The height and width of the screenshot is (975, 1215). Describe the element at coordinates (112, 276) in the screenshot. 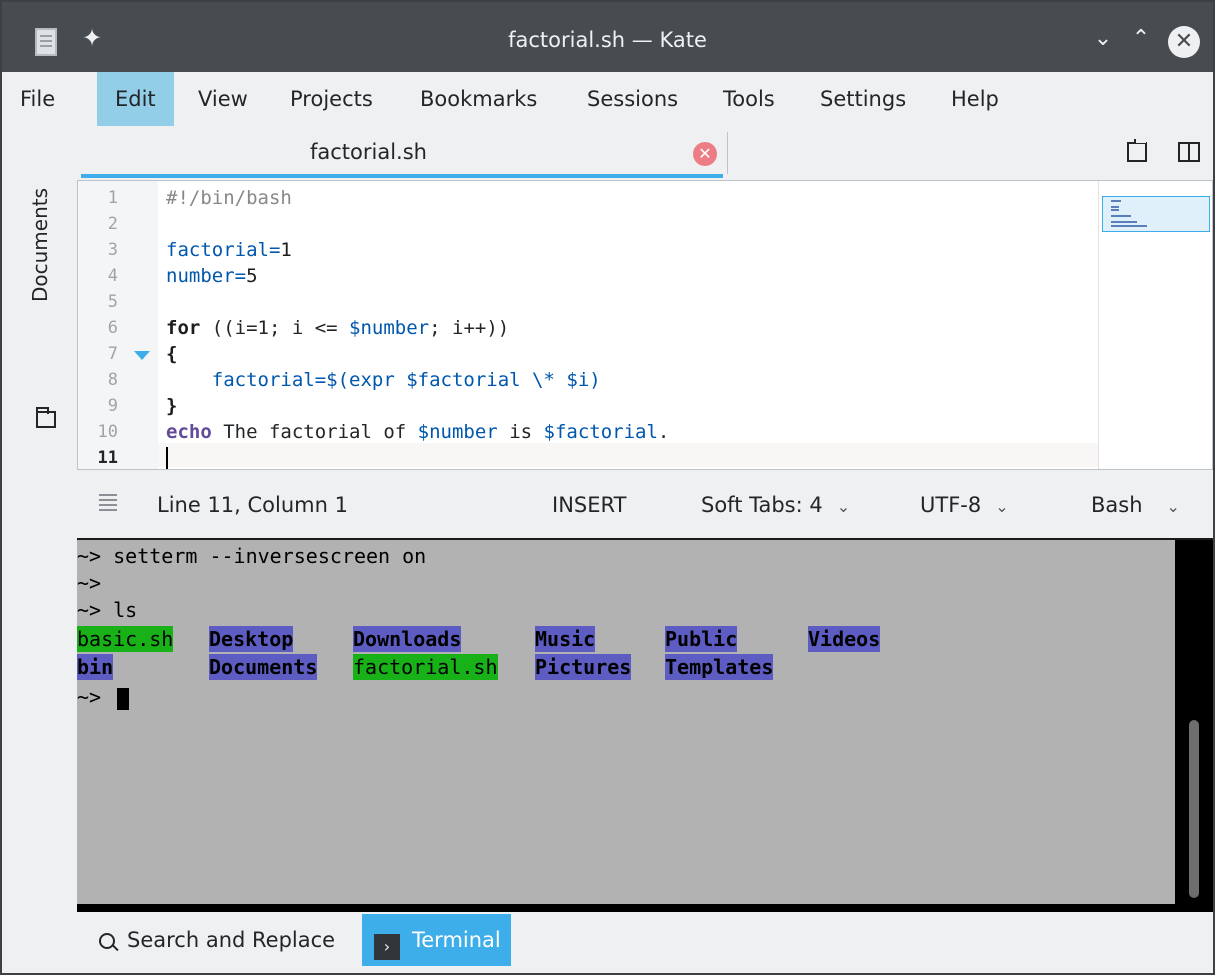

I see `line-number: 4` at that location.